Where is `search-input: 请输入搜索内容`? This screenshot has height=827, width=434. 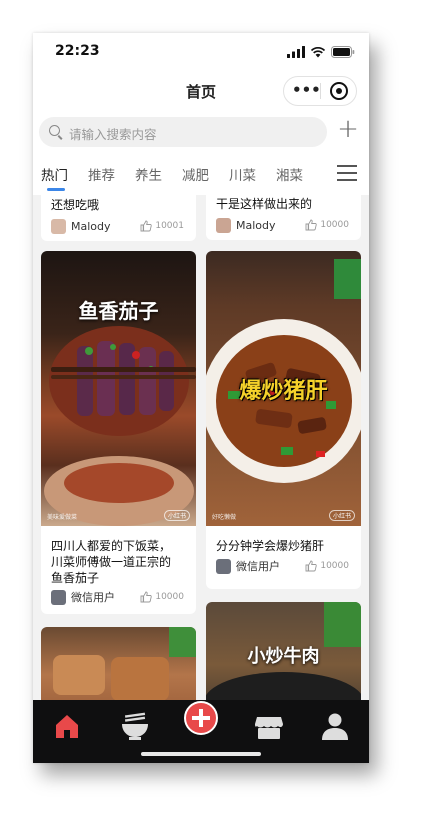
search-input: 请输入搜索内容 is located at coordinates (183, 132).